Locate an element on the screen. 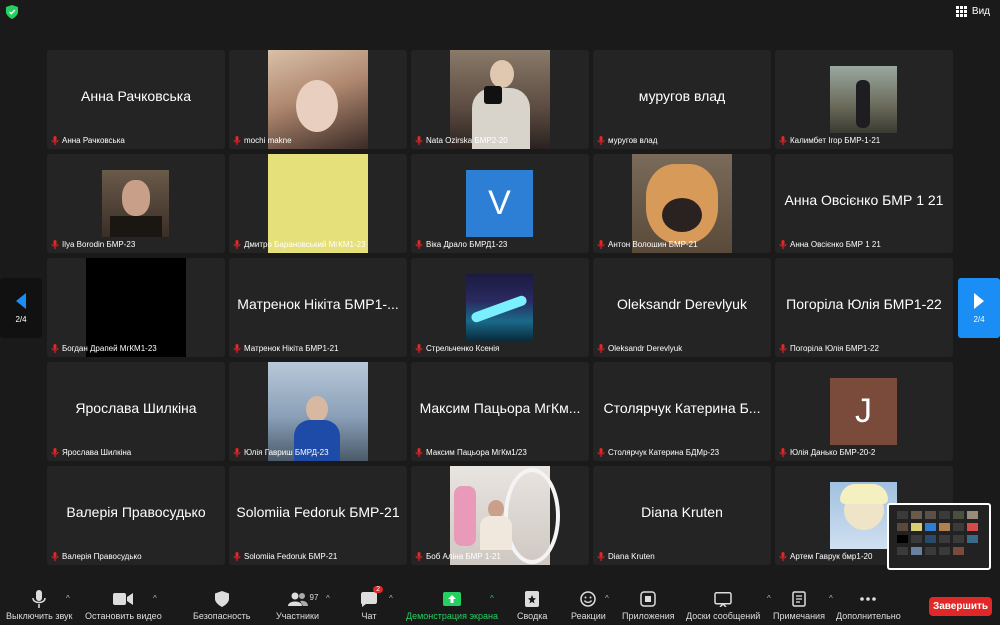 This screenshot has height=625, width=1000. share-screen-button: Демонстрация экрана is located at coordinates (452, 605).